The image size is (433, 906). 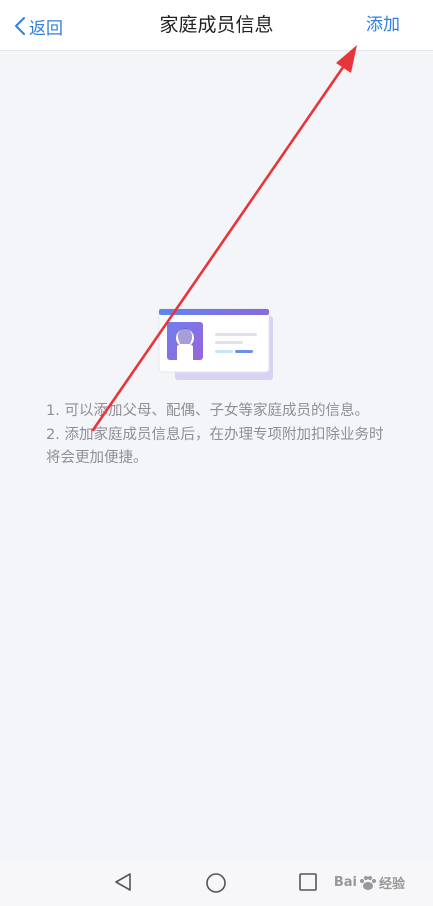 What do you see at coordinates (207, 411) in the screenshot?
I see `tip-line-1: 1. 可以添加父母、配偶、子女等家庭成员的信息。` at bounding box center [207, 411].